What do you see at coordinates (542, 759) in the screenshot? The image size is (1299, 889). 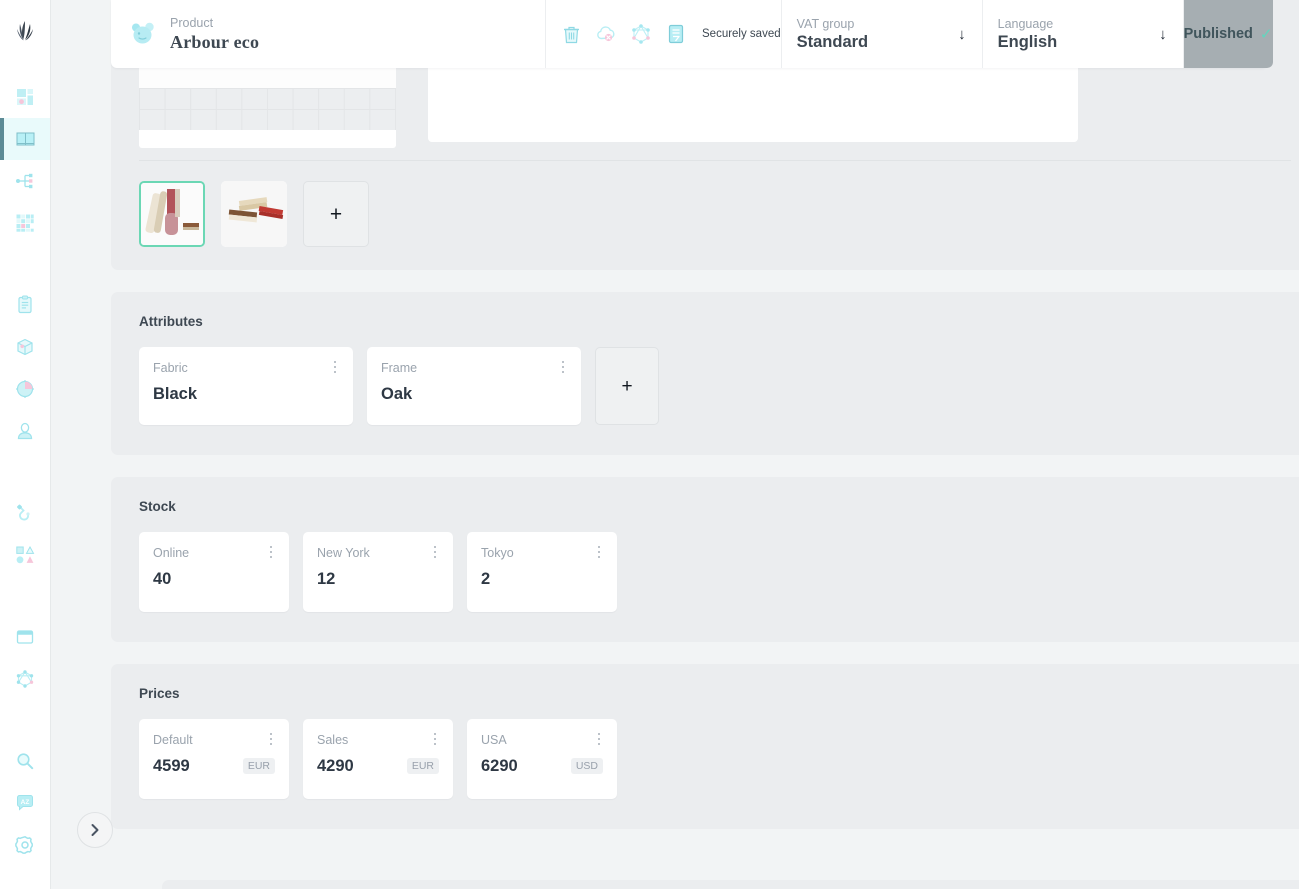 I see `price-card-usa: USA 6290 USD` at bounding box center [542, 759].